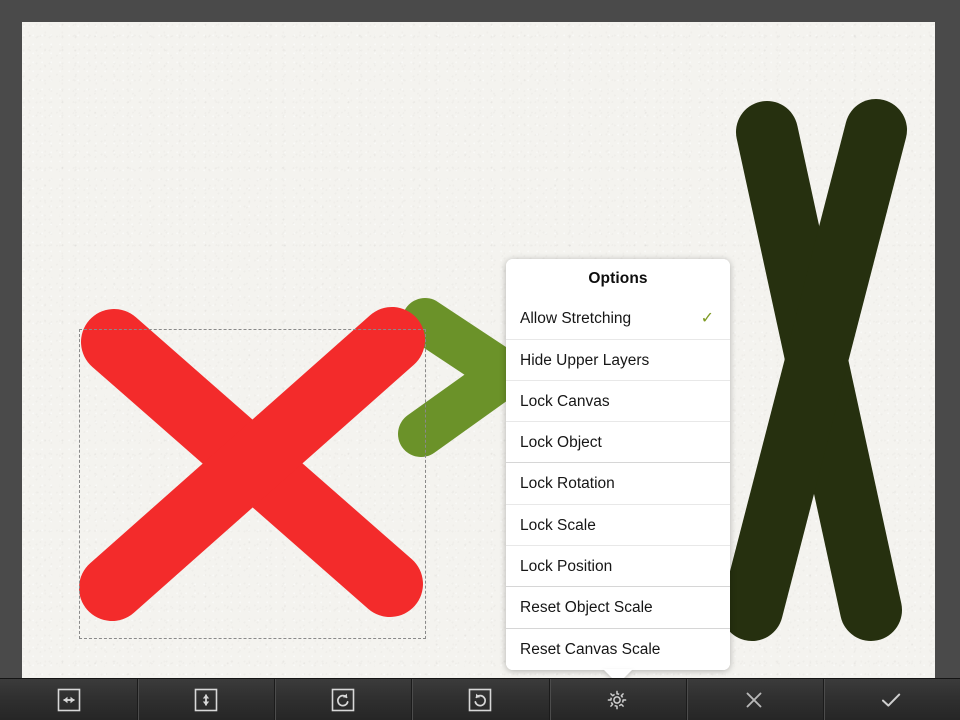 The width and height of the screenshot is (960, 720). I want to click on bottom-toolbar, so click(480, 699).